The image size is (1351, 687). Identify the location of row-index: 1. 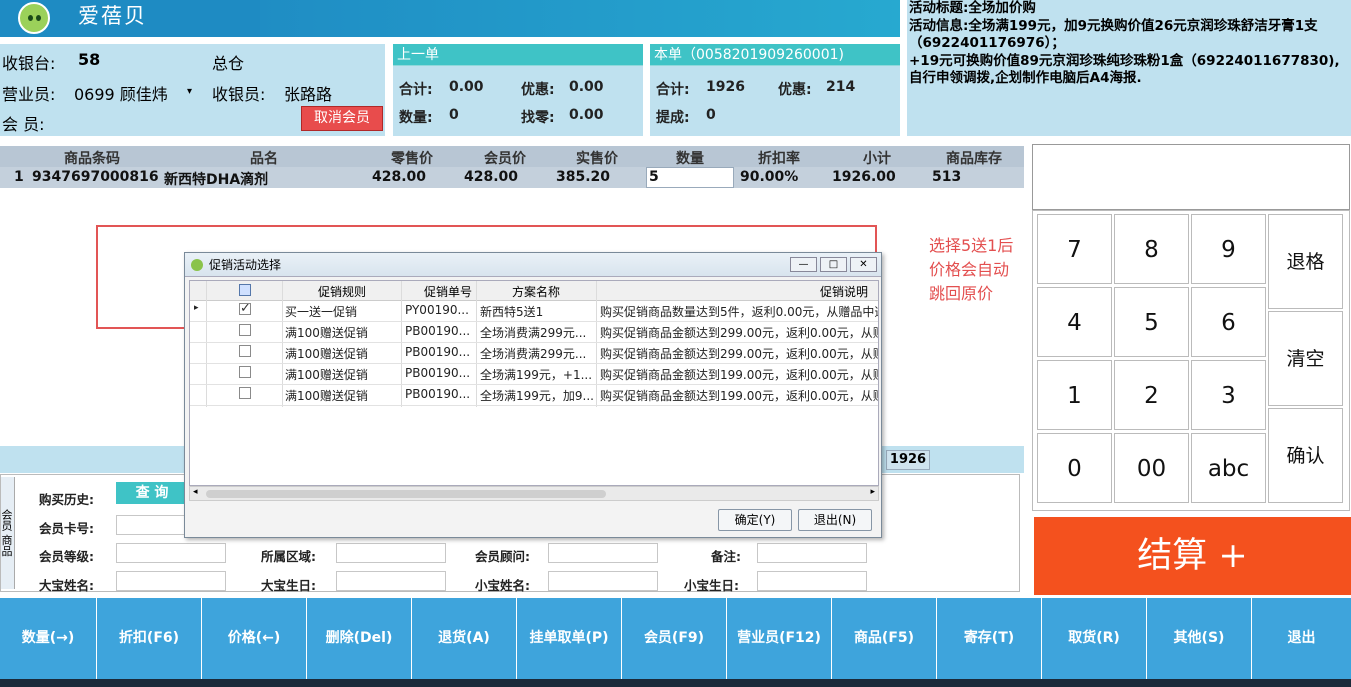
(19, 177).